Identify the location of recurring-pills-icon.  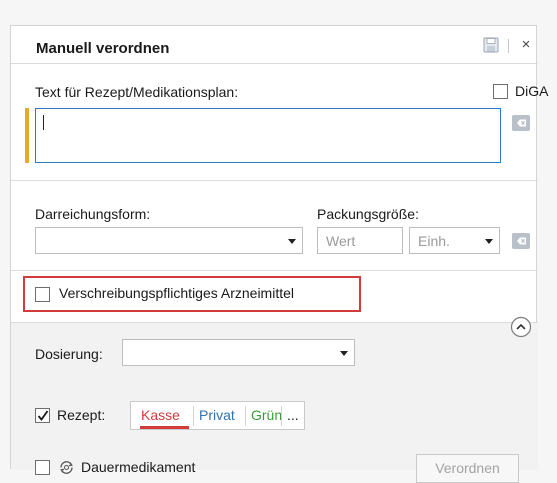
(66, 467).